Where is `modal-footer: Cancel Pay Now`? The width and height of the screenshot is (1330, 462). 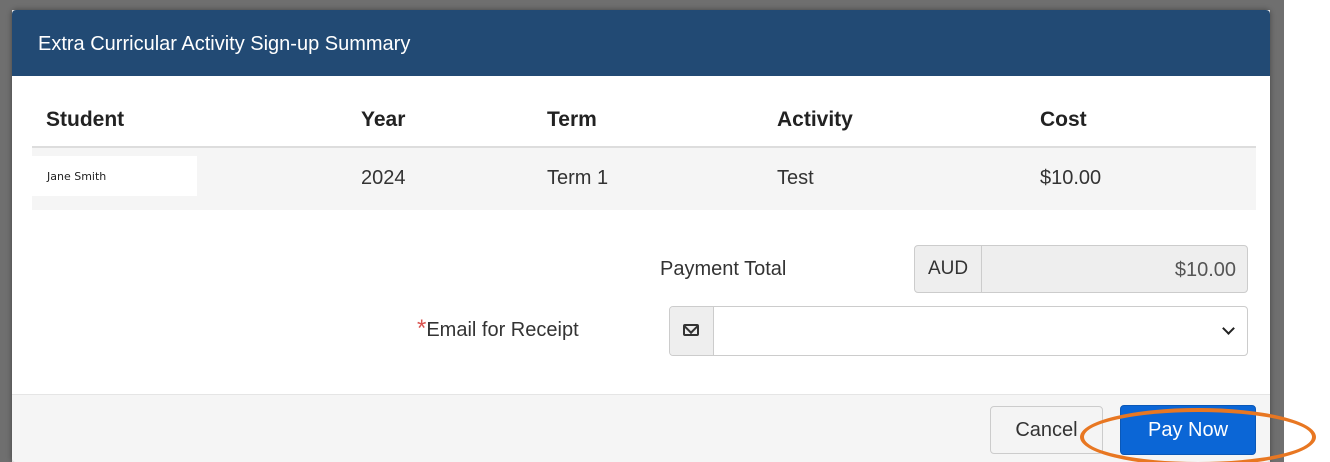
modal-footer: Cancel Pay Now is located at coordinates (641, 428).